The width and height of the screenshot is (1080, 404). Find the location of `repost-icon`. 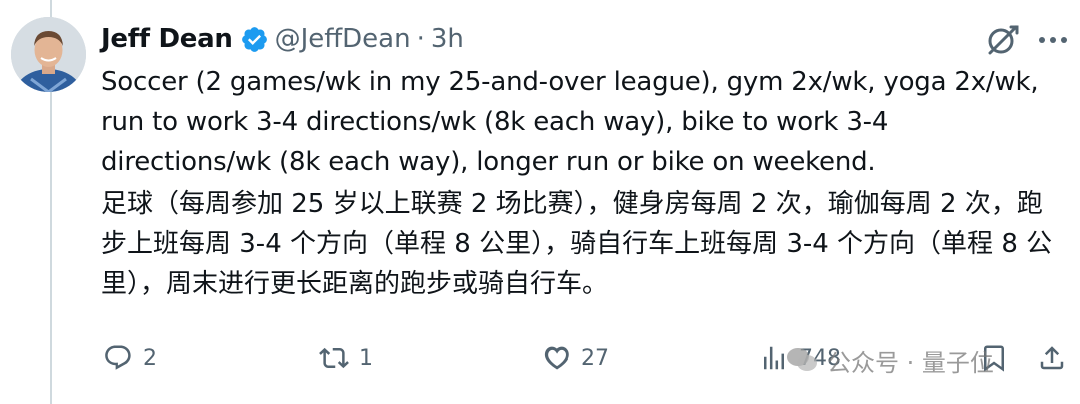

repost-icon is located at coordinates (334, 358).